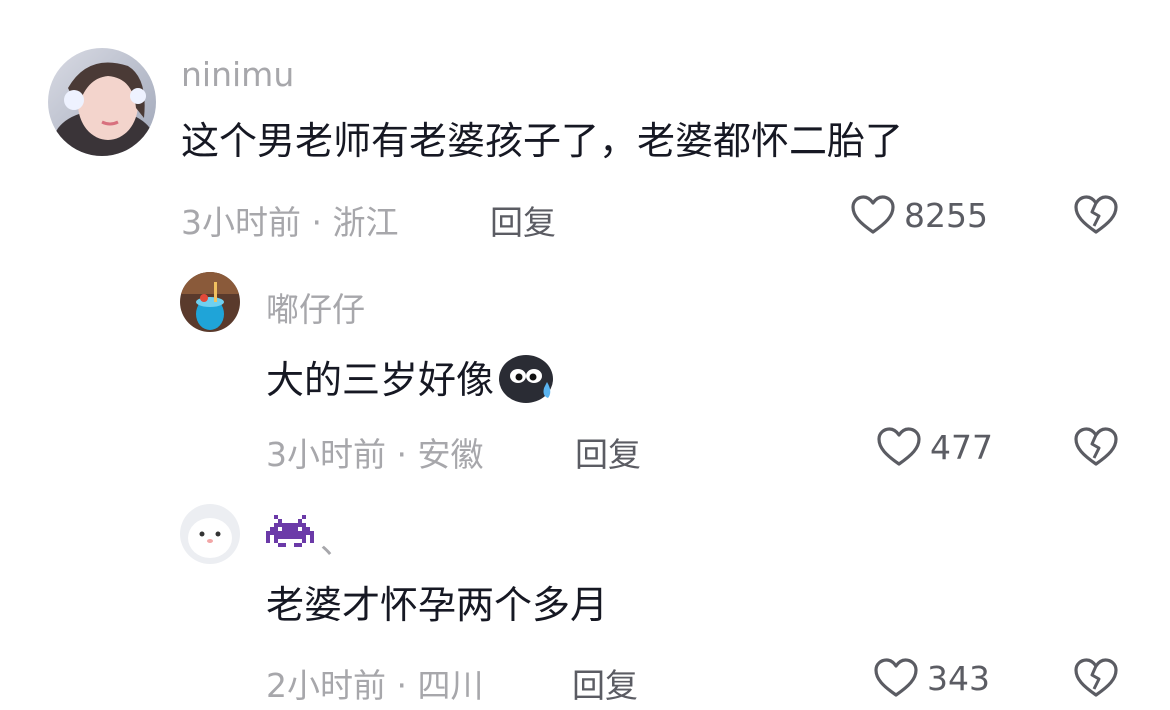  What do you see at coordinates (437, 605) in the screenshot?
I see `comment-text: 老婆才怀孕两个多月` at bounding box center [437, 605].